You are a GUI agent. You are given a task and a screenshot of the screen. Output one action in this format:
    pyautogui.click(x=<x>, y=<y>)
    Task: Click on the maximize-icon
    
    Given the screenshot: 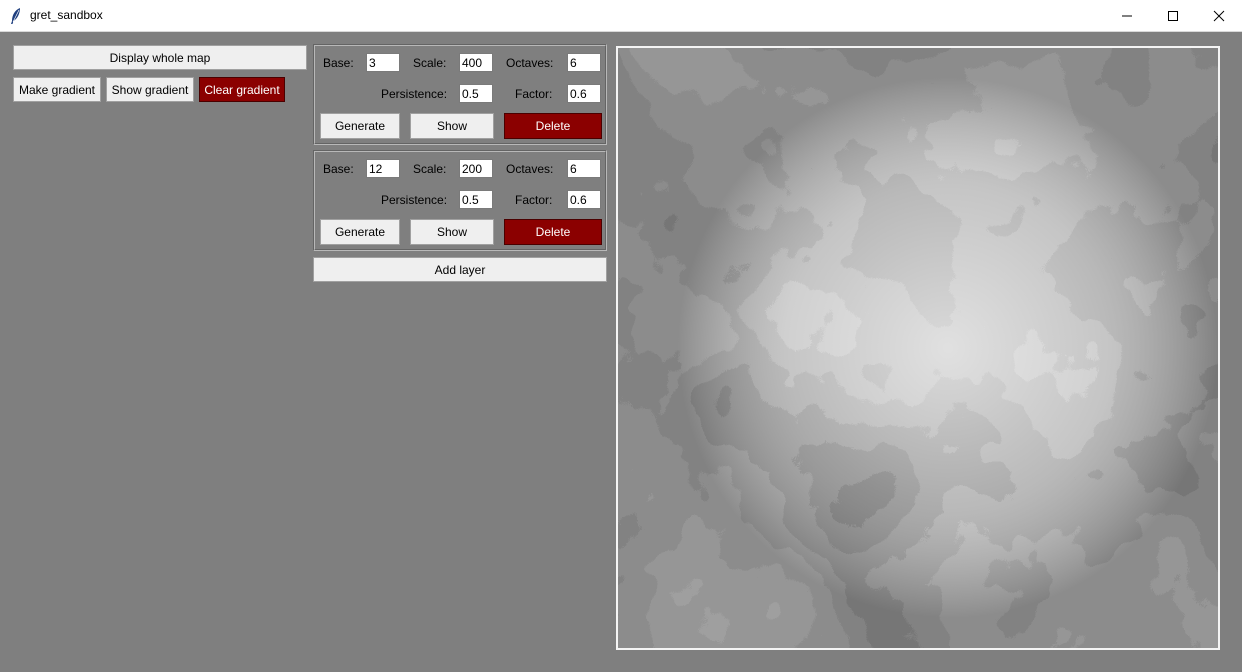 What is the action you would take?
    pyautogui.click(x=1173, y=15)
    